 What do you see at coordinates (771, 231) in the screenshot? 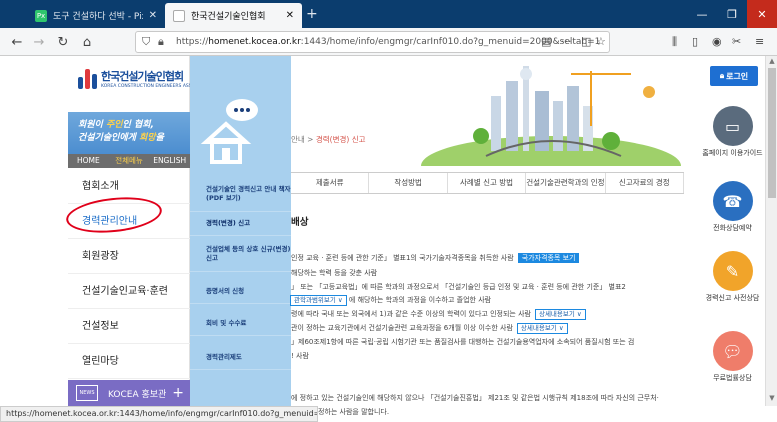
I see `vertical-scrollbar: ▲ ▼` at bounding box center [771, 231].